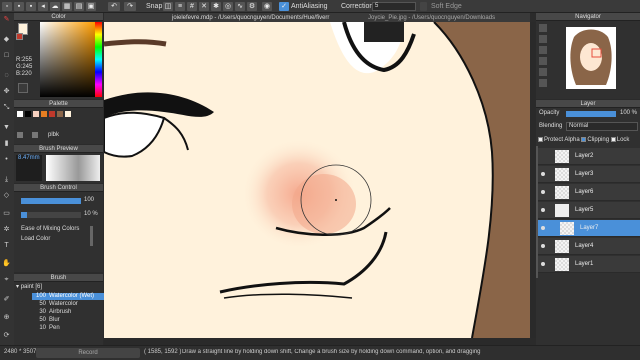 The width and height of the screenshot is (640, 360). I want to click on antialiasing-label: AntiAliasing, so click(309, 6).